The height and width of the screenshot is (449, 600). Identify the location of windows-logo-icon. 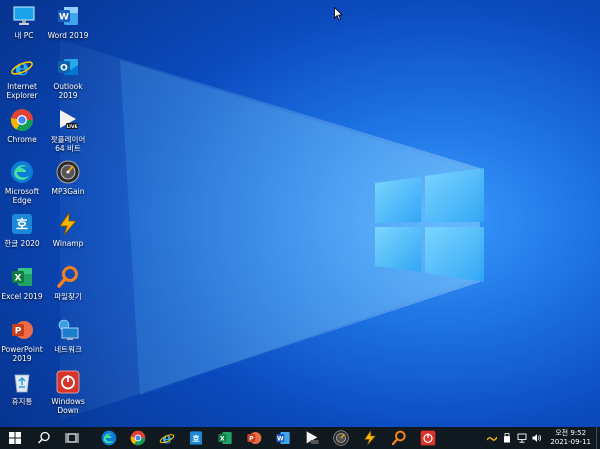
(15, 438).